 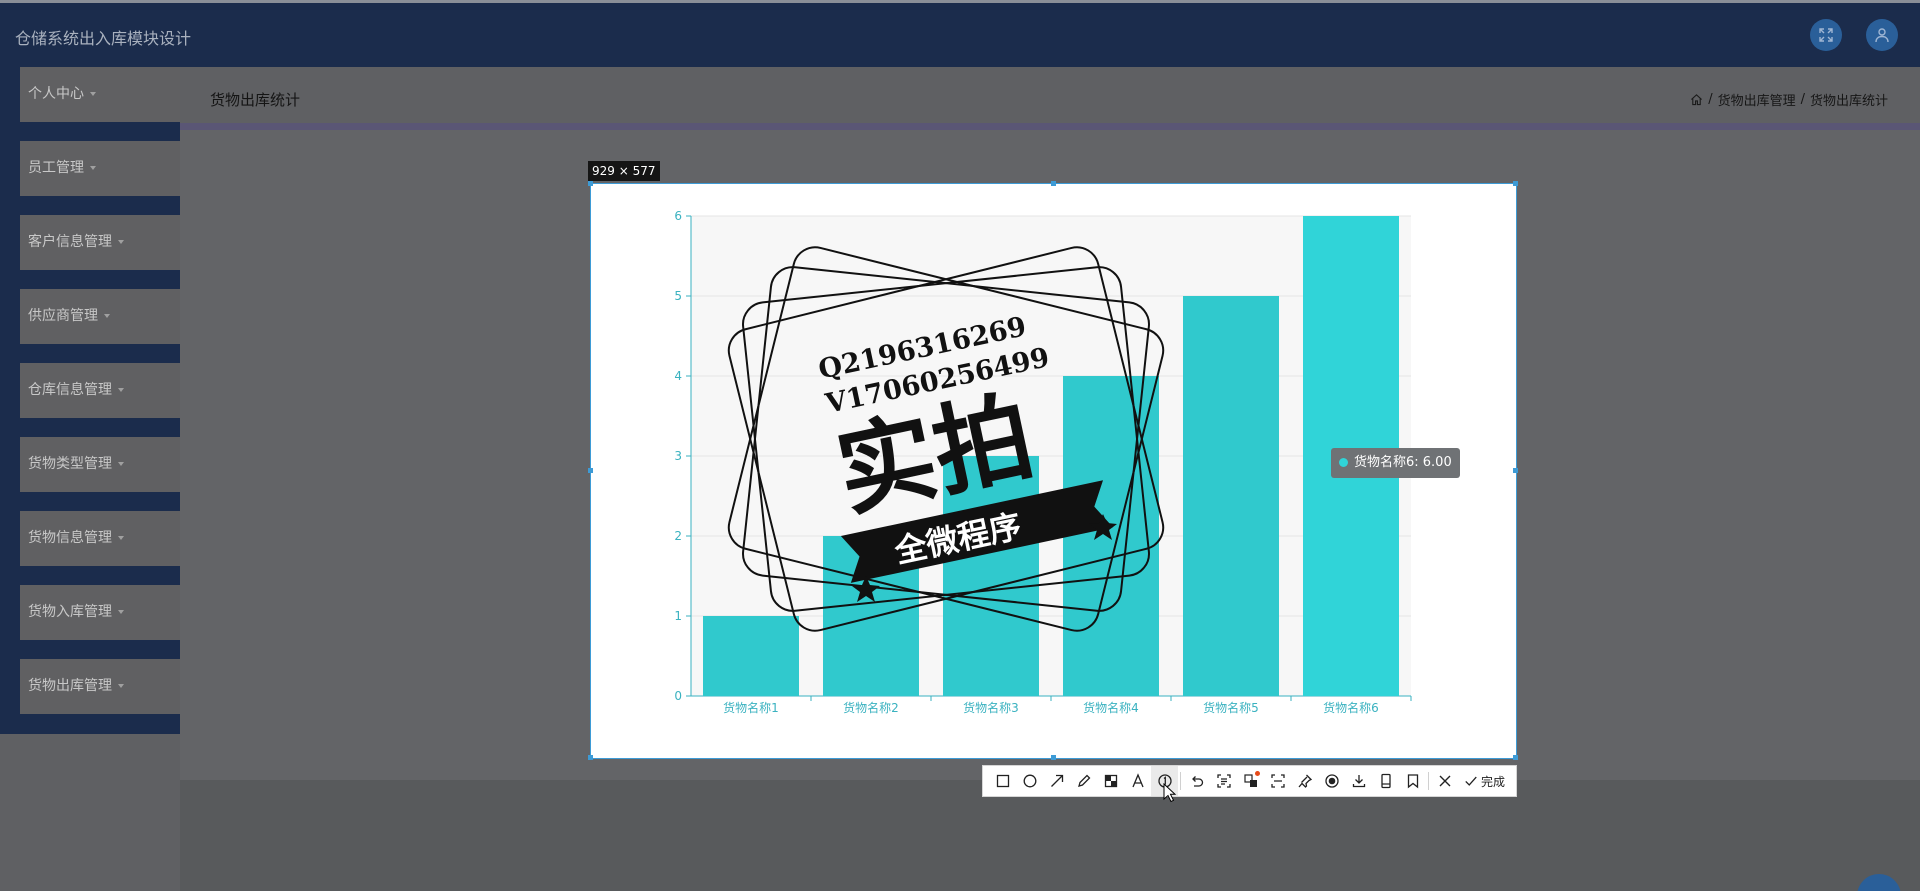 I want to click on translate-tool, so click(x=1250, y=781).